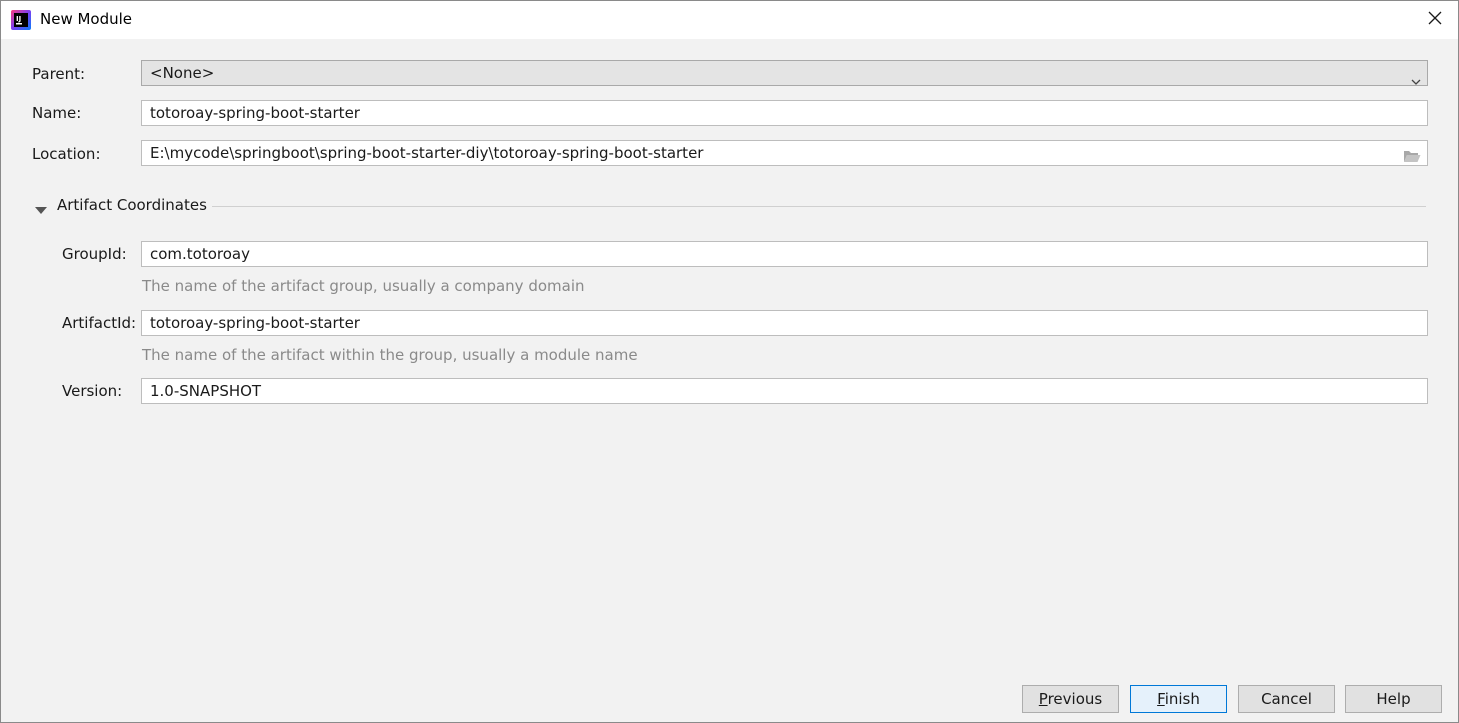 This screenshot has height=723, width=1459. Describe the element at coordinates (1416, 77) in the screenshot. I see `chevron-down-icon` at that location.